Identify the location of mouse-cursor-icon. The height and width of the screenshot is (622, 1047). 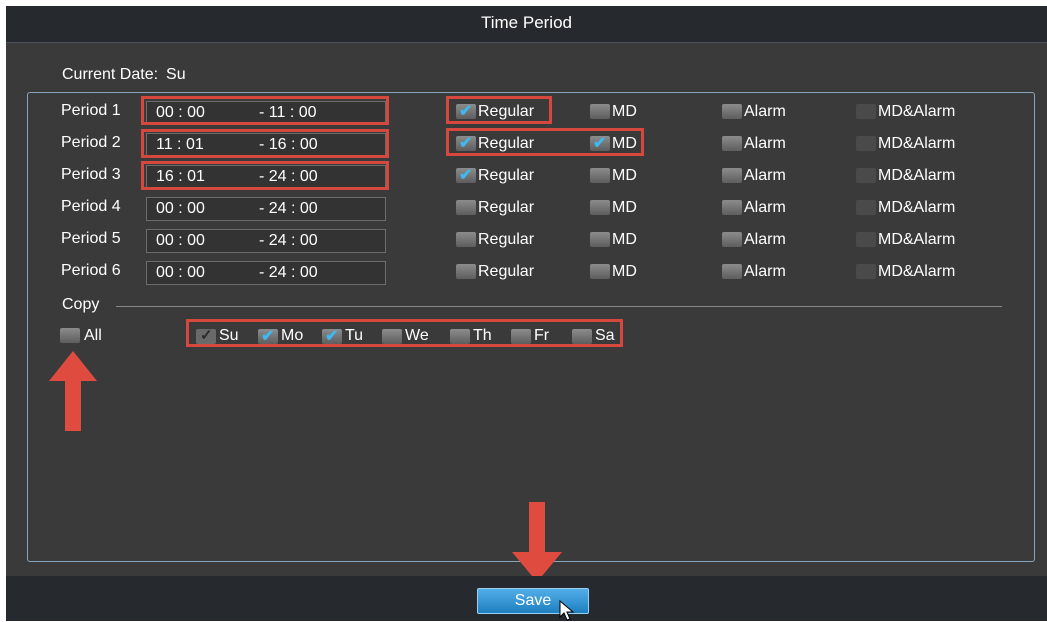
(567, 610).